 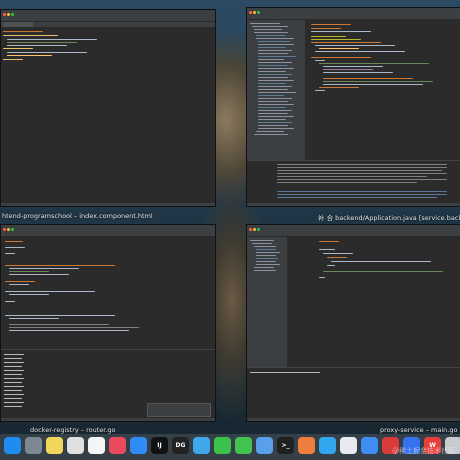 What do you see at coordinates (306, 445) in the screenshot?
I see `postman-icon` at bounding box center [306, 445].